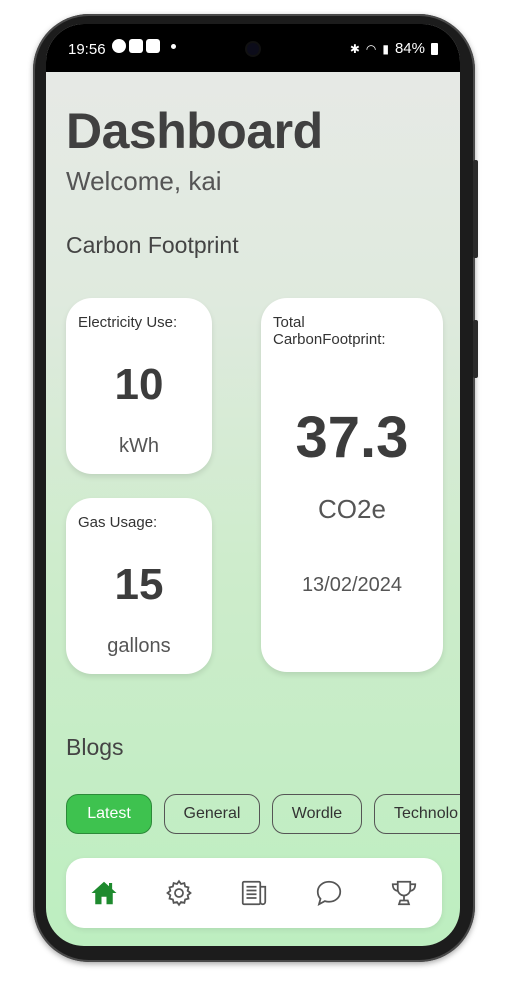 The height and width of the screenshot is (986, 522). I want to click on bottom-navigation, so click(254, 893).